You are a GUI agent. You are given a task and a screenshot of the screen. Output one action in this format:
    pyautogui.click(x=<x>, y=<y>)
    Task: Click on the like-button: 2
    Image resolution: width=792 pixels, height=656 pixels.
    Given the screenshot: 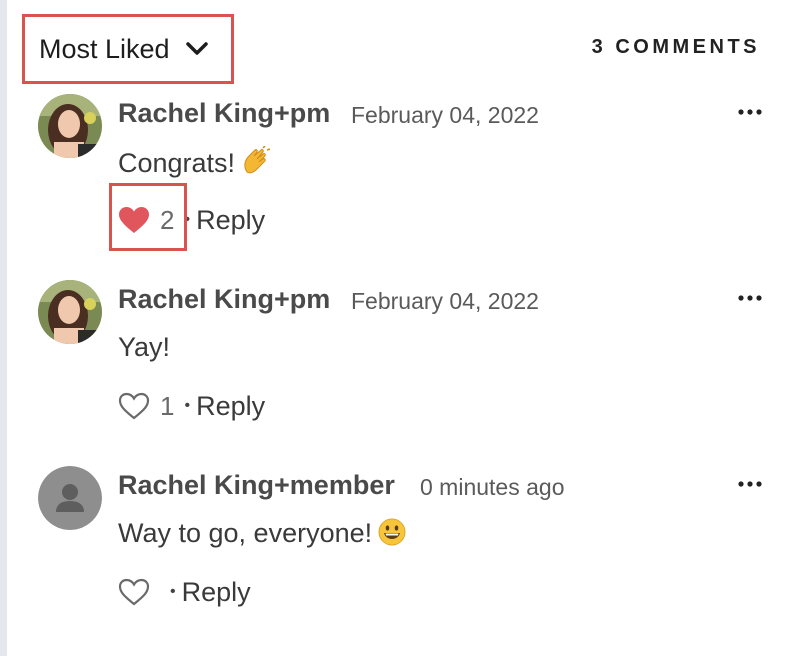 What is the action you would take?
    pyautogui.click(x=146, y=220)
    